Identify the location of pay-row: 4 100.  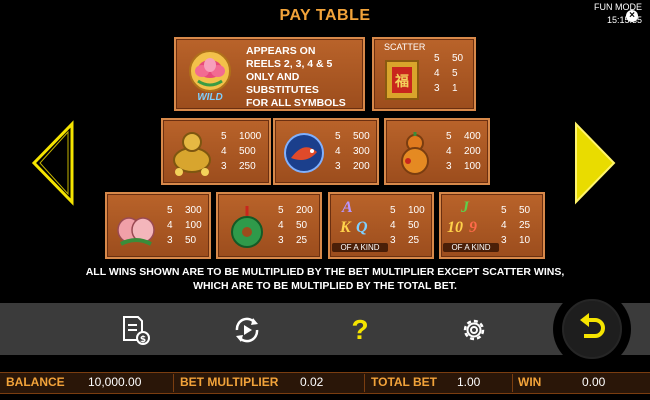
(184, 225).